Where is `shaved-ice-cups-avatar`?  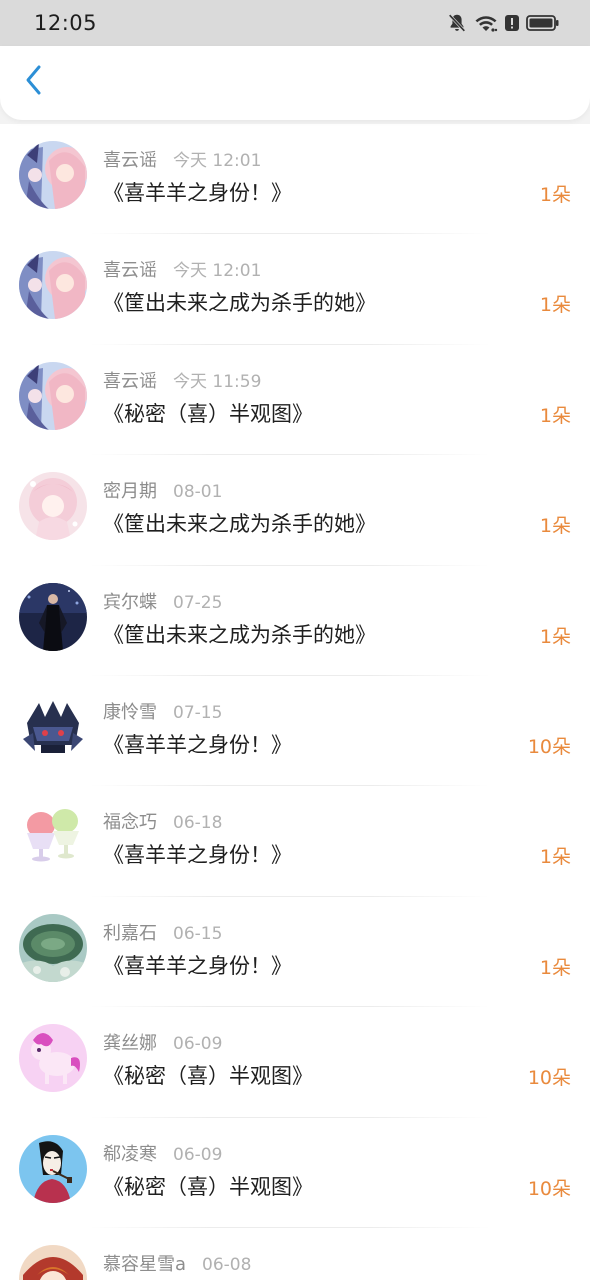 shaved-ice-cups-avatar is located at coordinates (53, 837).